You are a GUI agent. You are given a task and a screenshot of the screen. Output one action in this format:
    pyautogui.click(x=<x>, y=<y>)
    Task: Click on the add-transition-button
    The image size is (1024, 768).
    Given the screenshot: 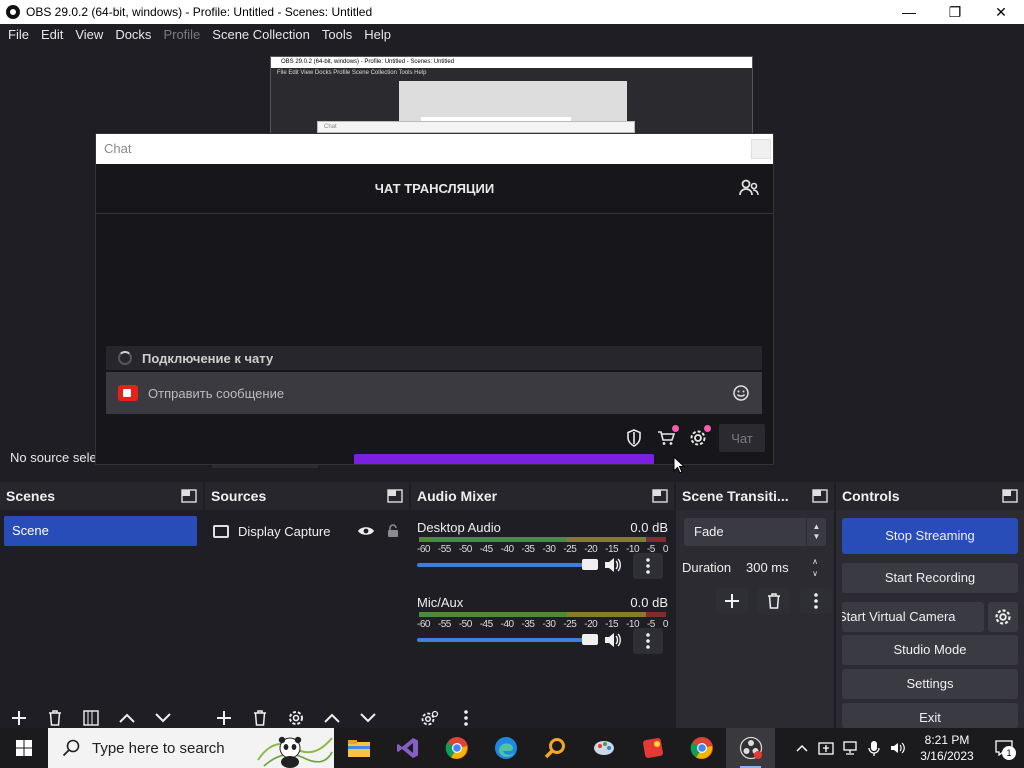 What is the action you would take?
    pyautogui.click(x=732, y=601)
    